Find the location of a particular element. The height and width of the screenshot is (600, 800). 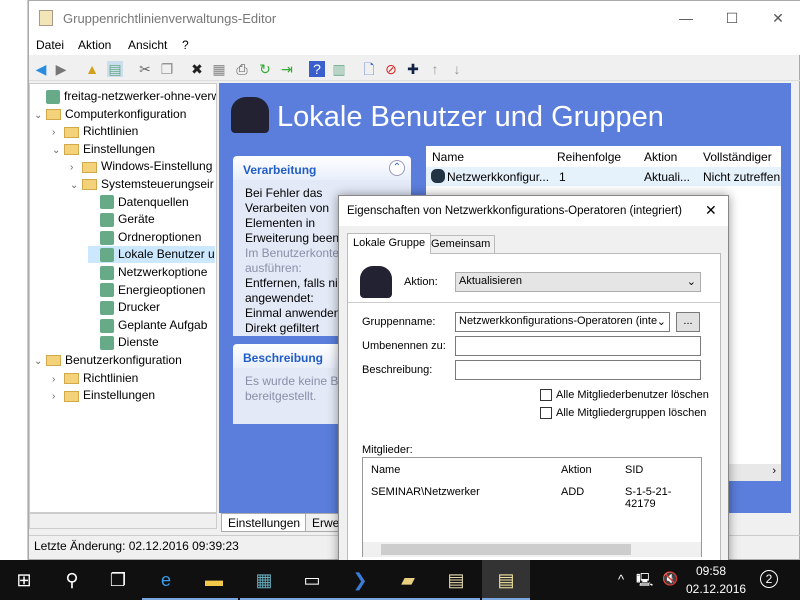

tree-item-label: Windows-Einstellung is located at coordinates (157, 166).